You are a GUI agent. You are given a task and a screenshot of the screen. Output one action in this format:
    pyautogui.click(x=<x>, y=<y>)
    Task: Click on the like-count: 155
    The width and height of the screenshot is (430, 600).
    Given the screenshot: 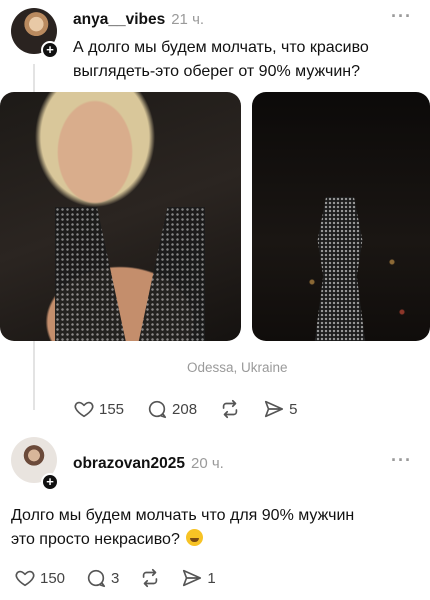 What is the action you would take?
    pyautogui.click(x=112, y=409)
    